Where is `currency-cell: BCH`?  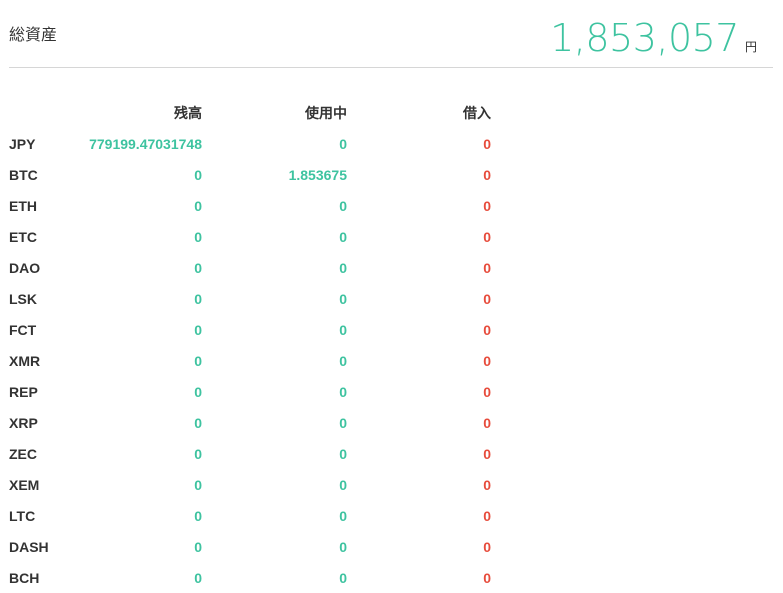 currency-cell: BCH is located at coordinates (24, 577).